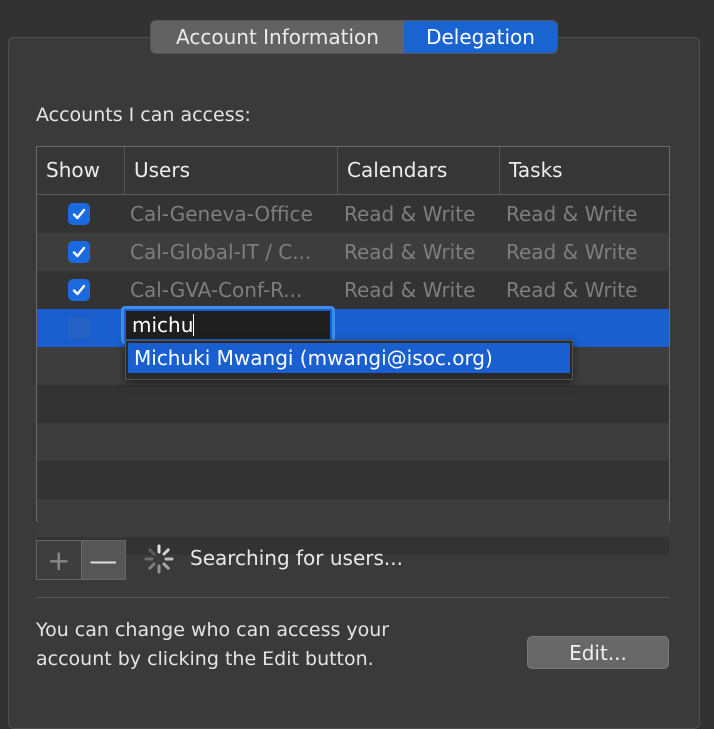 This screenshot has height=729, width=714. What do you see at coordinates (231, 170) in the screenshot?
I see `column-header-users: Users` at bounding box center [231, 170].